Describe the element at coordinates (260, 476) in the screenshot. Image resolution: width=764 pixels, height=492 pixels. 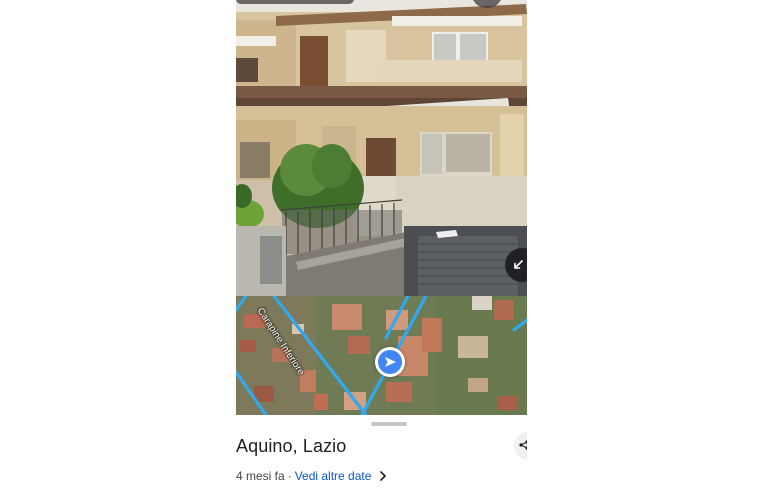
I see `capture-age: 4 mesi fa` at that location.